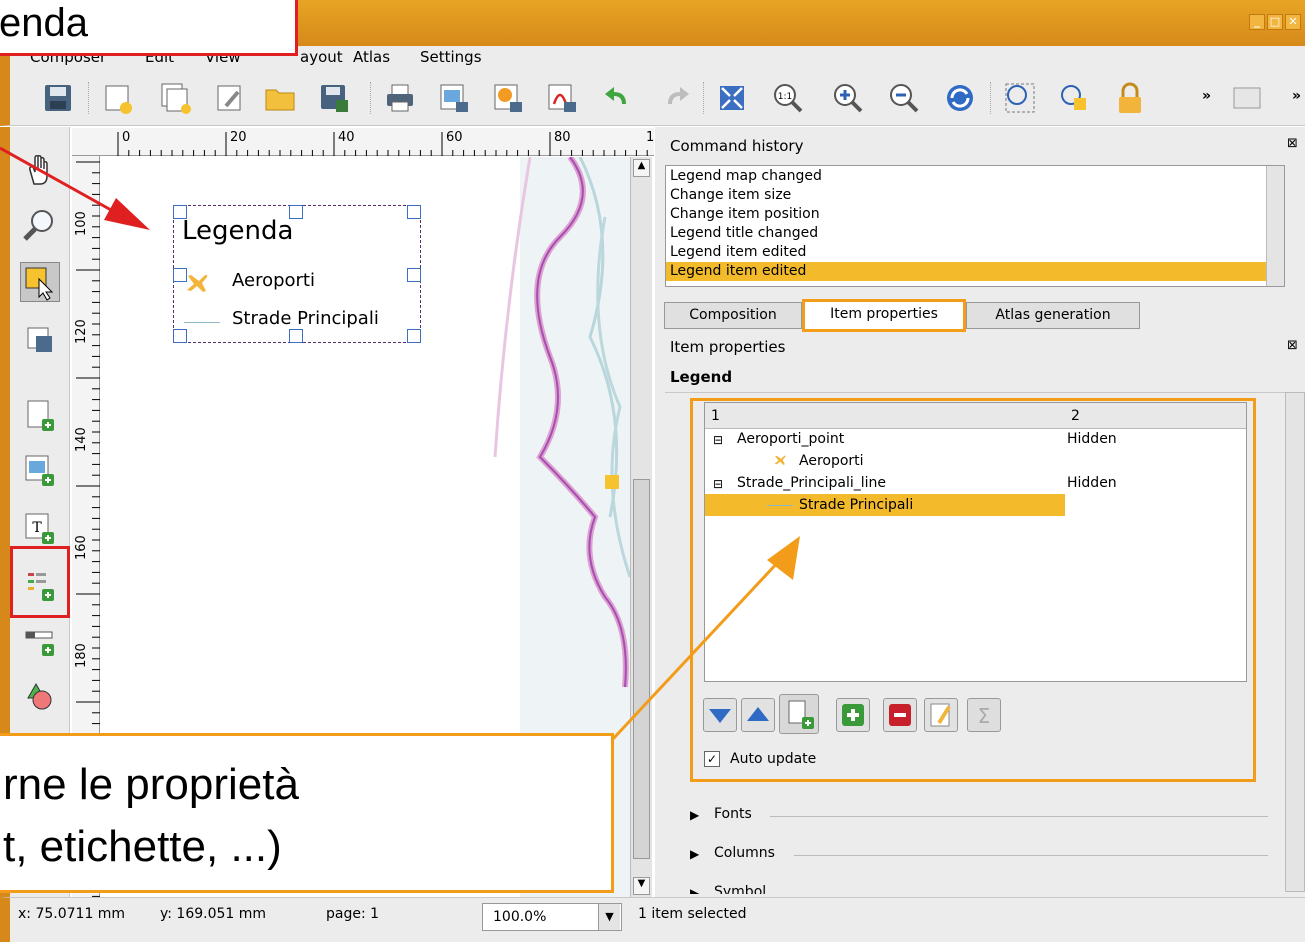 The image size is (1305, 942). What do you see at coordinates (737, 146) in the screenshot?
I see `command-history-title: Command history` at bounding box center [737, 146].